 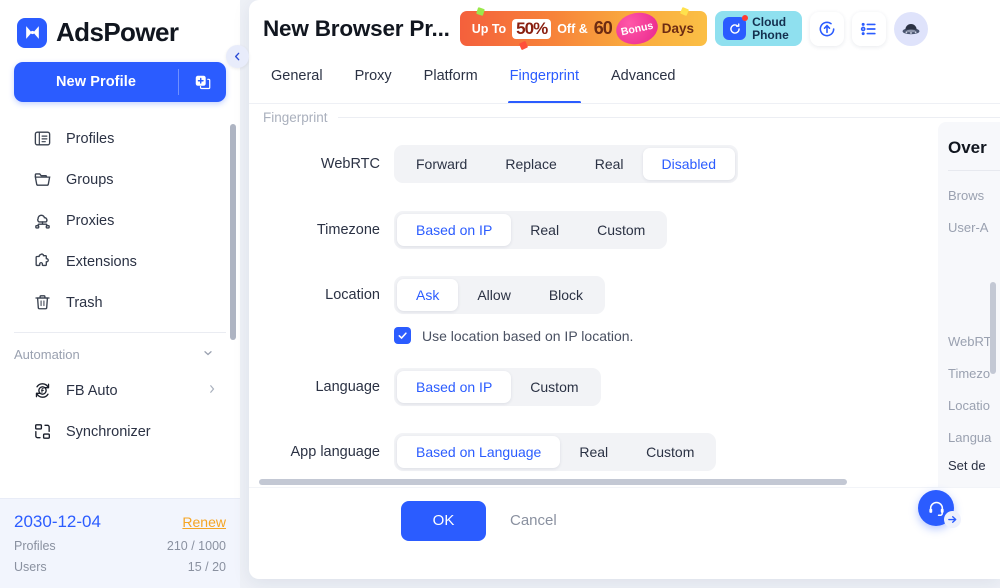 What do you see at coordinates (92, 390) in the screenshot?
I see `sidebar-item-label: FB Auto` at bounding box center [92, 390].